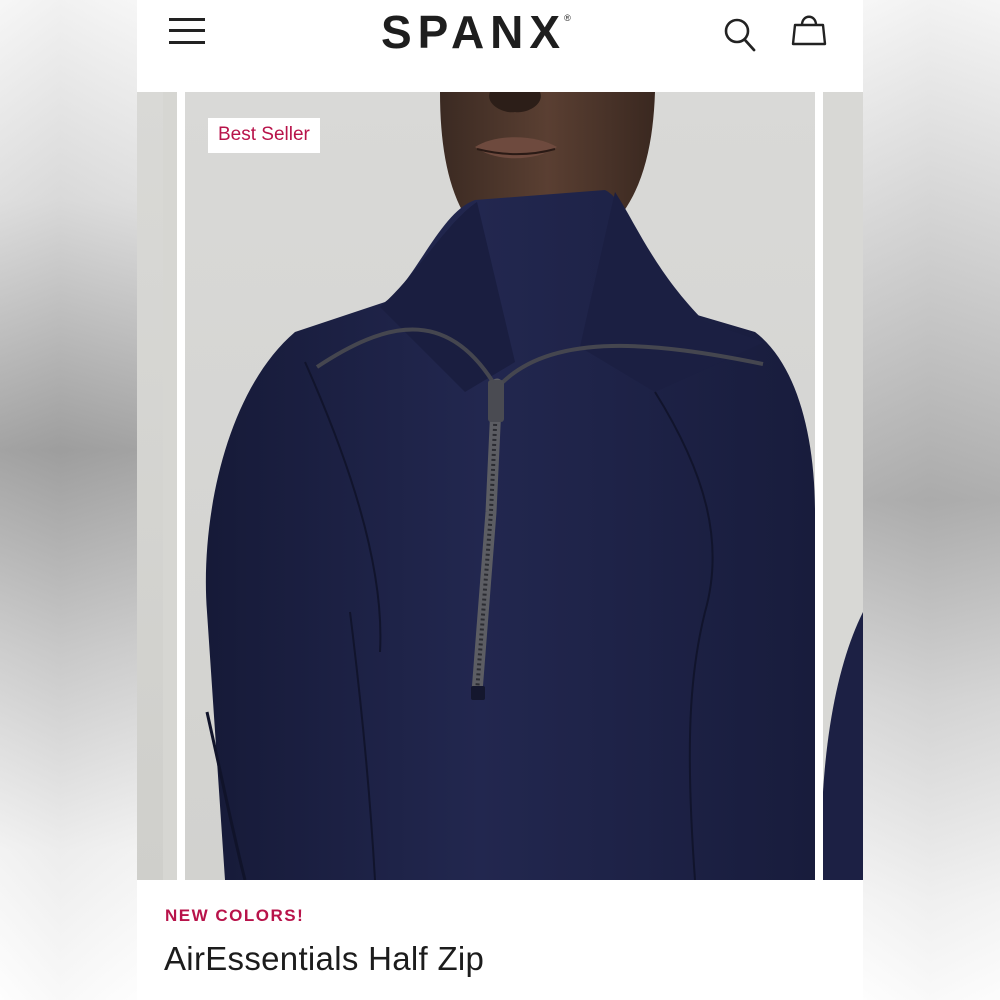 The height and width of the screenshot is (1000, 1000). What do you see at coordinates (477, 32) in the screenshot?
I see `brand-logo: SPANX®` at bounding box center [477, 32].